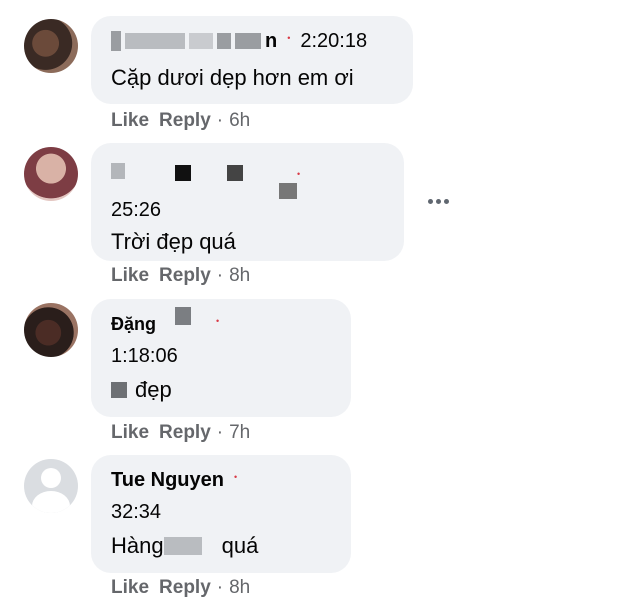  Describe the element at coordinates (222, 322) in the screenshot. I see `comment-header: Đặng •` at that location.